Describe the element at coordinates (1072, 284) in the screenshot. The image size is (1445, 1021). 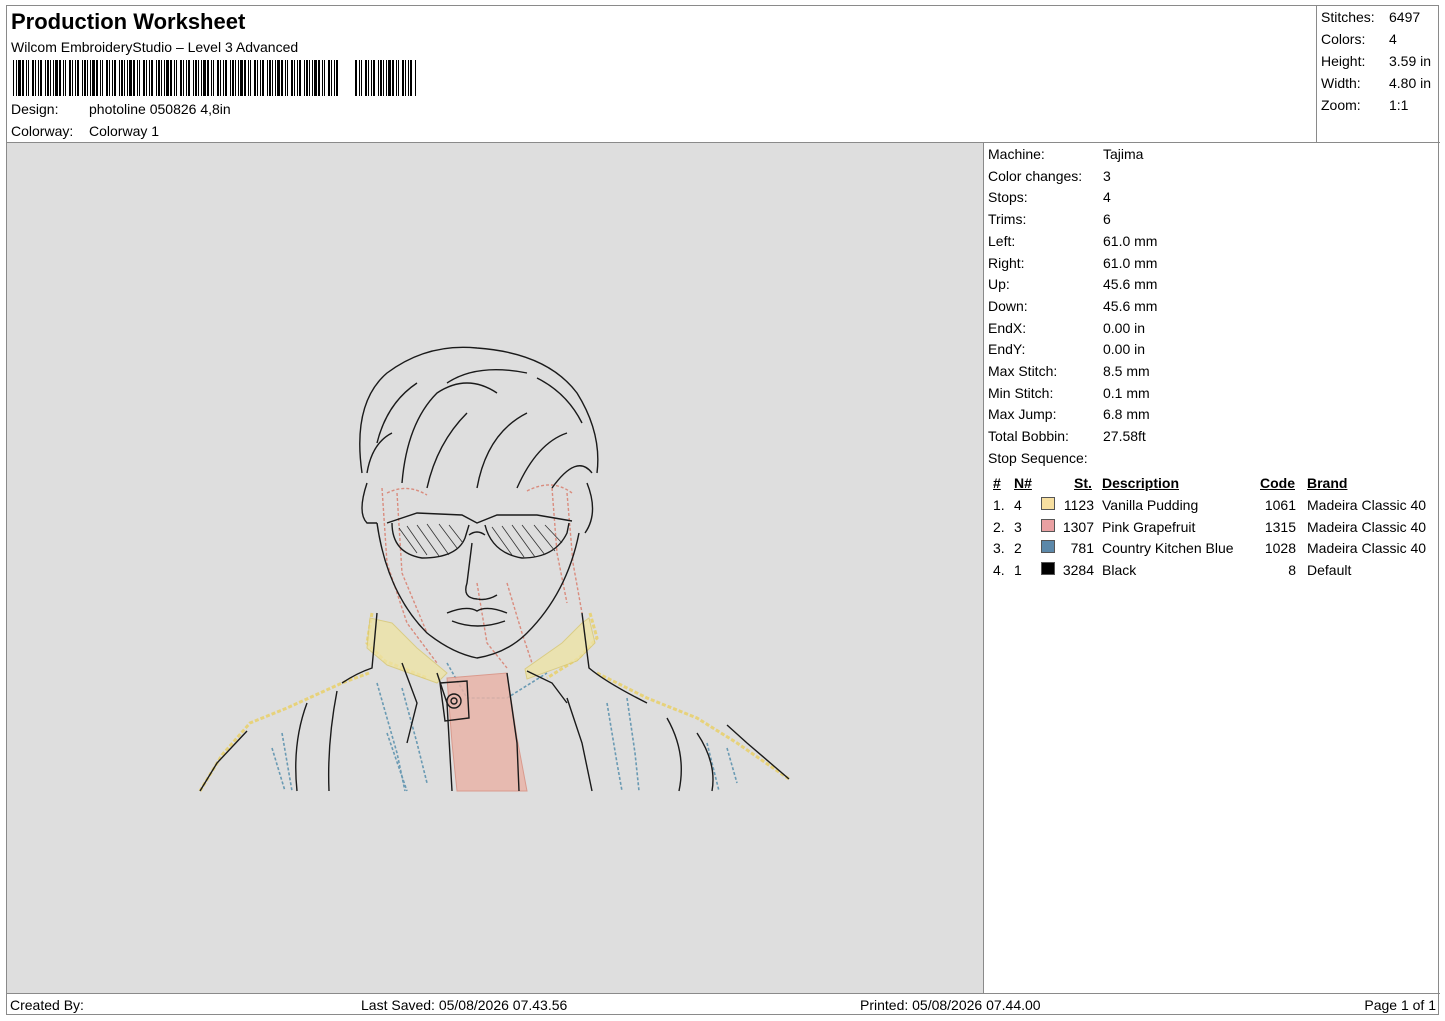
I see `machine-prop-row: Up: 45.6 mm` at that location.